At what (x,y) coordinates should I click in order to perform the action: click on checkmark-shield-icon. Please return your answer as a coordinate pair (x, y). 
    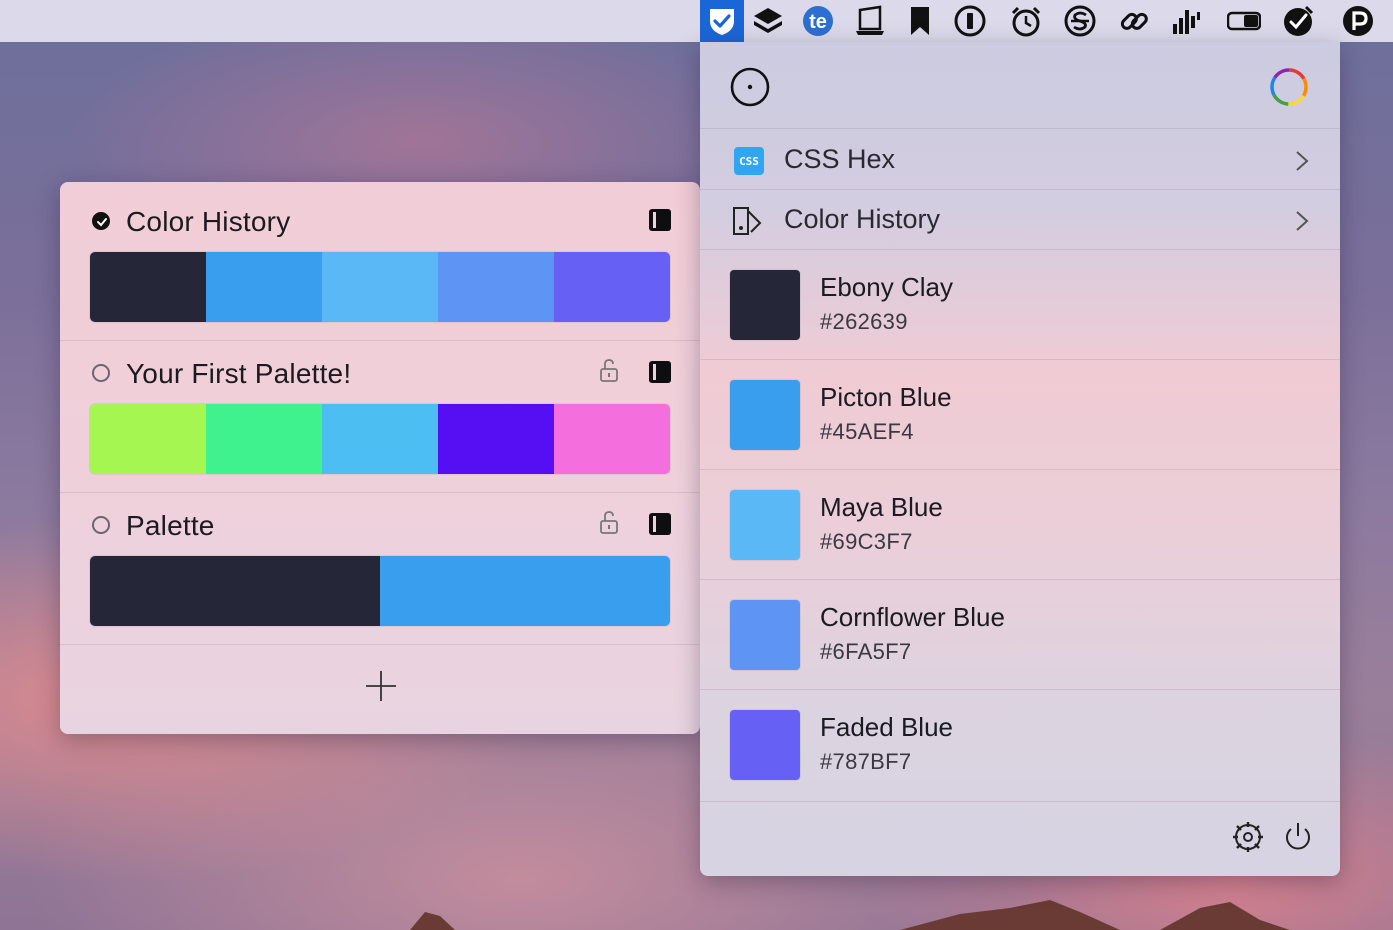
    Looking at the image, I should click on (722, 21).